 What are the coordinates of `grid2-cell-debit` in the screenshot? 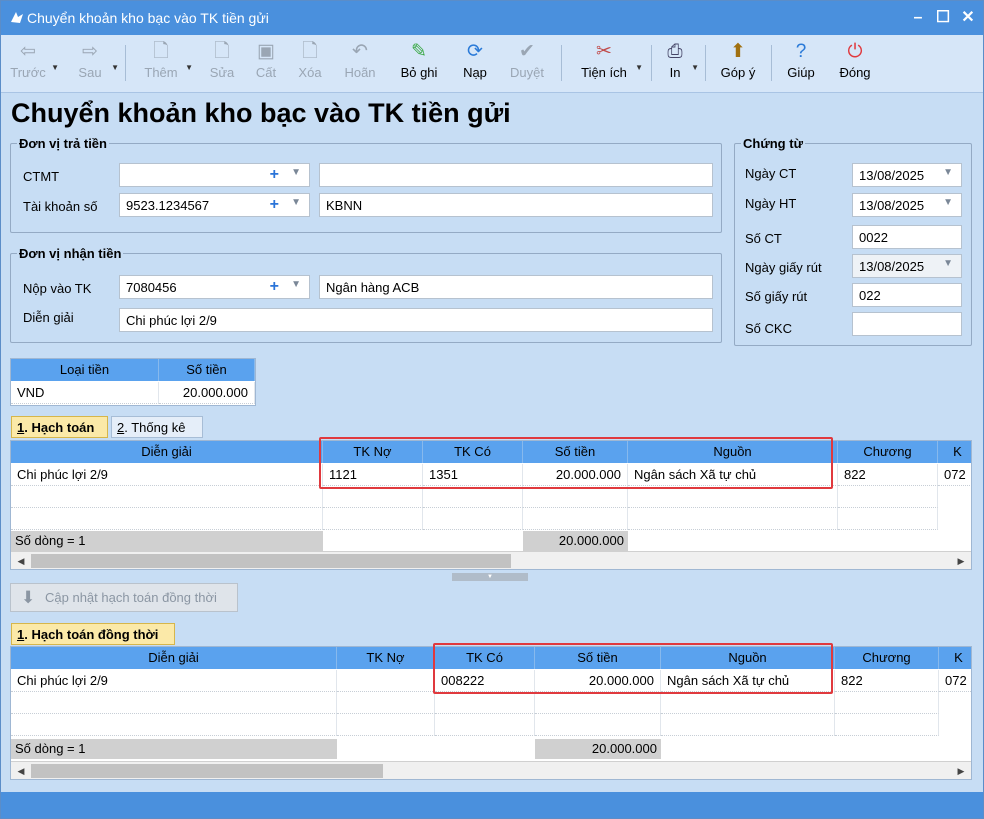 It's located at (386, 681).